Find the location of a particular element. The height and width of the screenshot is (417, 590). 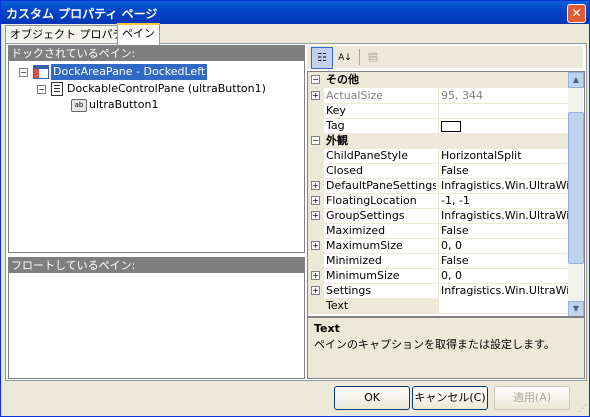

category-misc: − その他 is located at coordinates (438, 80).